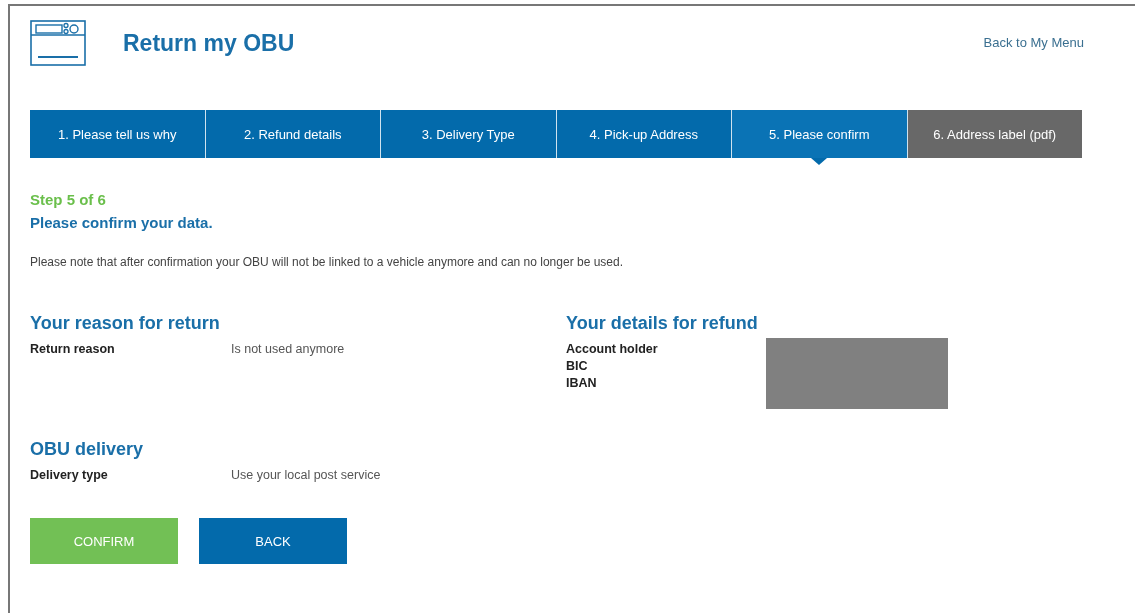  I want to click on field-value: Use your local post service, so click(306, 475).